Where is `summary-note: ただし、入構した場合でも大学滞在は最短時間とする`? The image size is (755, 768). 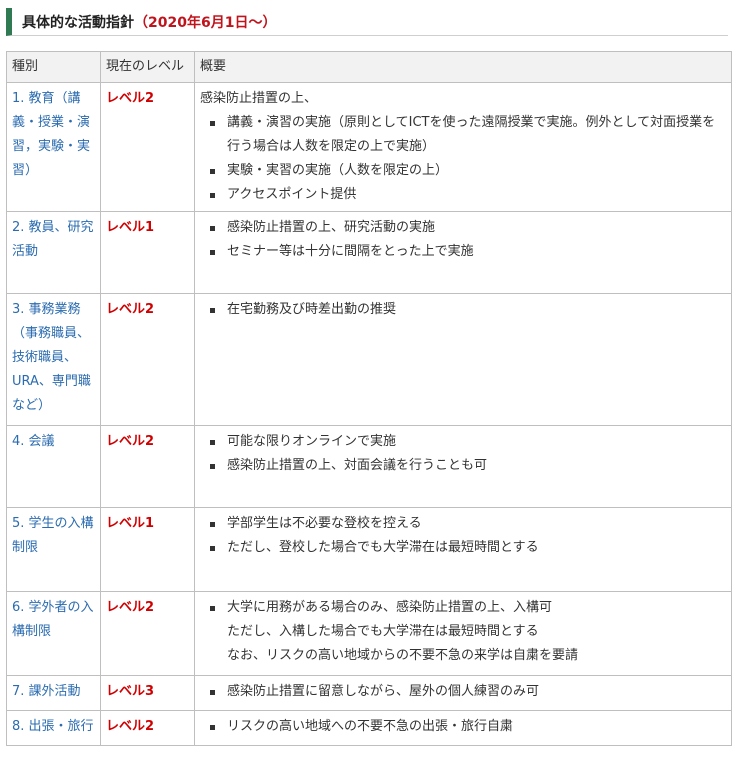
summary-note: ただし、入構した場合でも大学滞在は最短時間とする is located at coordinates (383, 631).